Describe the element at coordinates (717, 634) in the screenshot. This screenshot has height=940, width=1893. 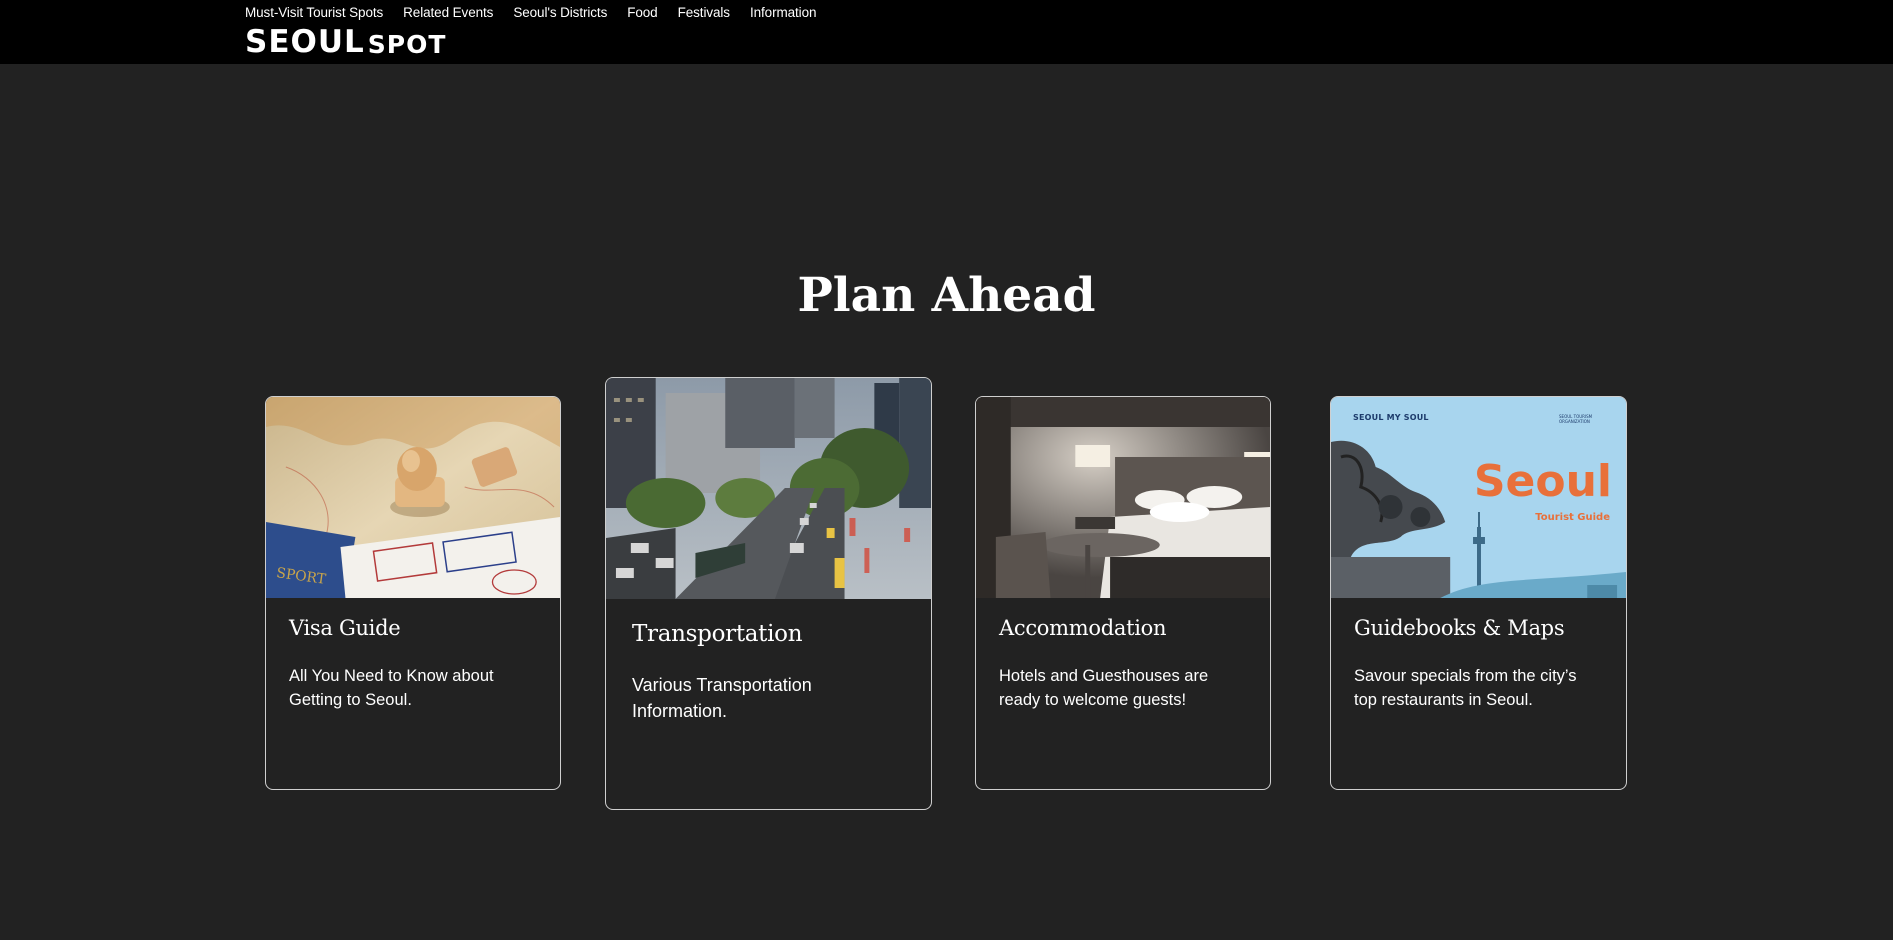
I see `card-title: Transportation` at that location.